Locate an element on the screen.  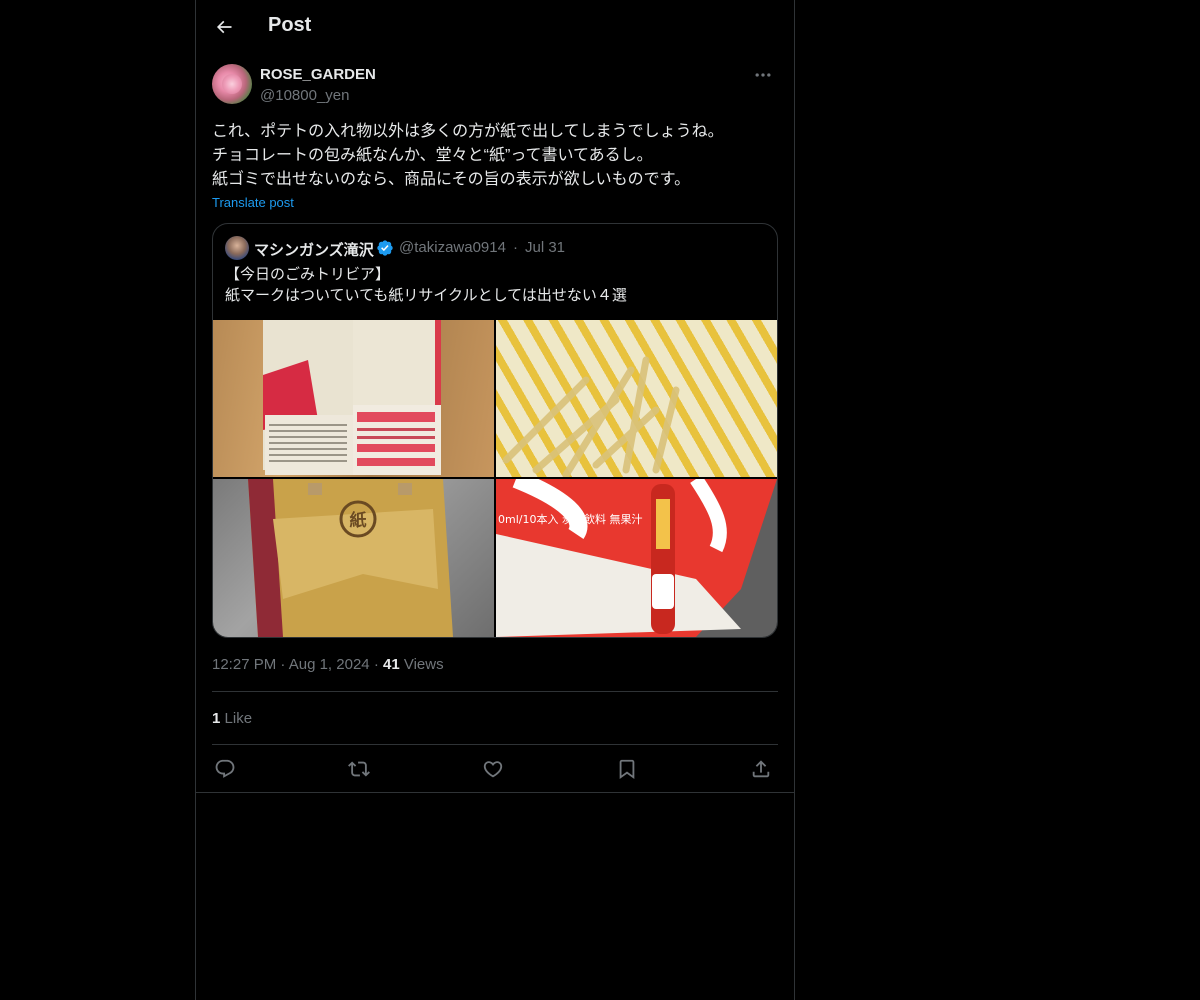
verified-badge-icon is located at coordinates (385, 248).